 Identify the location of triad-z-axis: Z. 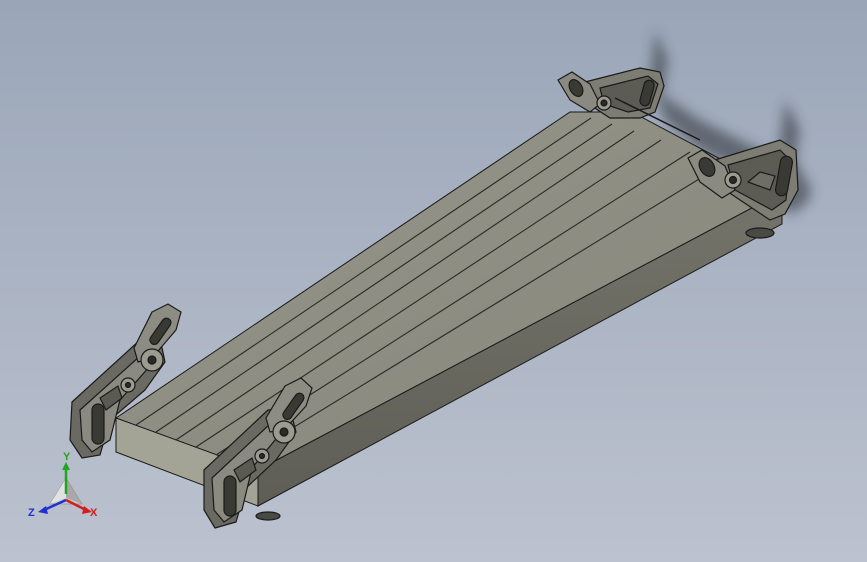
(47, 508).